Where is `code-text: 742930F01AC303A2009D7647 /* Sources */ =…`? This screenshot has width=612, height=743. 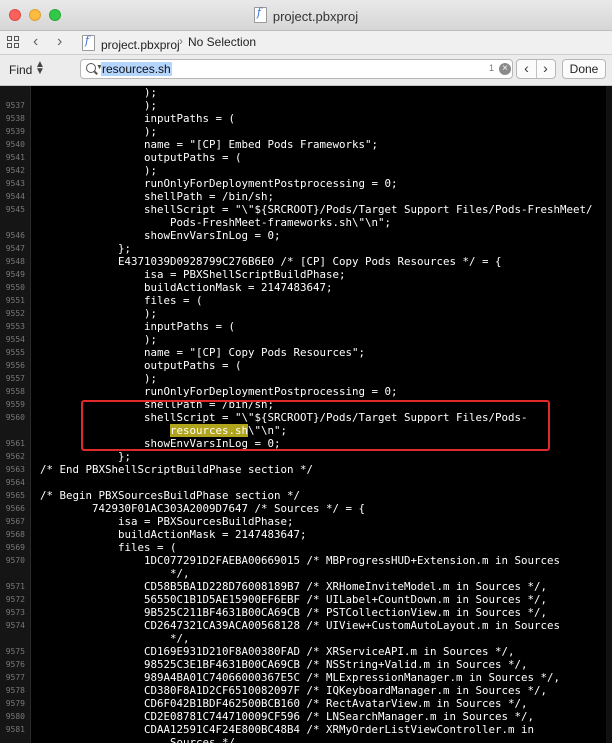
code-text: 742930F01AC303A2009D7647 /* Sources */ =… is located at coordinates (202, 508).